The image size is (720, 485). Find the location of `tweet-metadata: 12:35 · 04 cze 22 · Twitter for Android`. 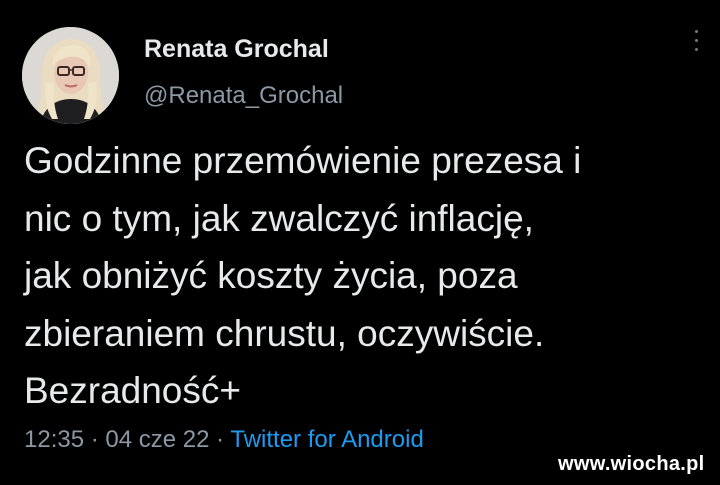

tweet-metadata: 12:35 · 04 cze 22 · Twitter for Android is located at coordinates (224, 440).